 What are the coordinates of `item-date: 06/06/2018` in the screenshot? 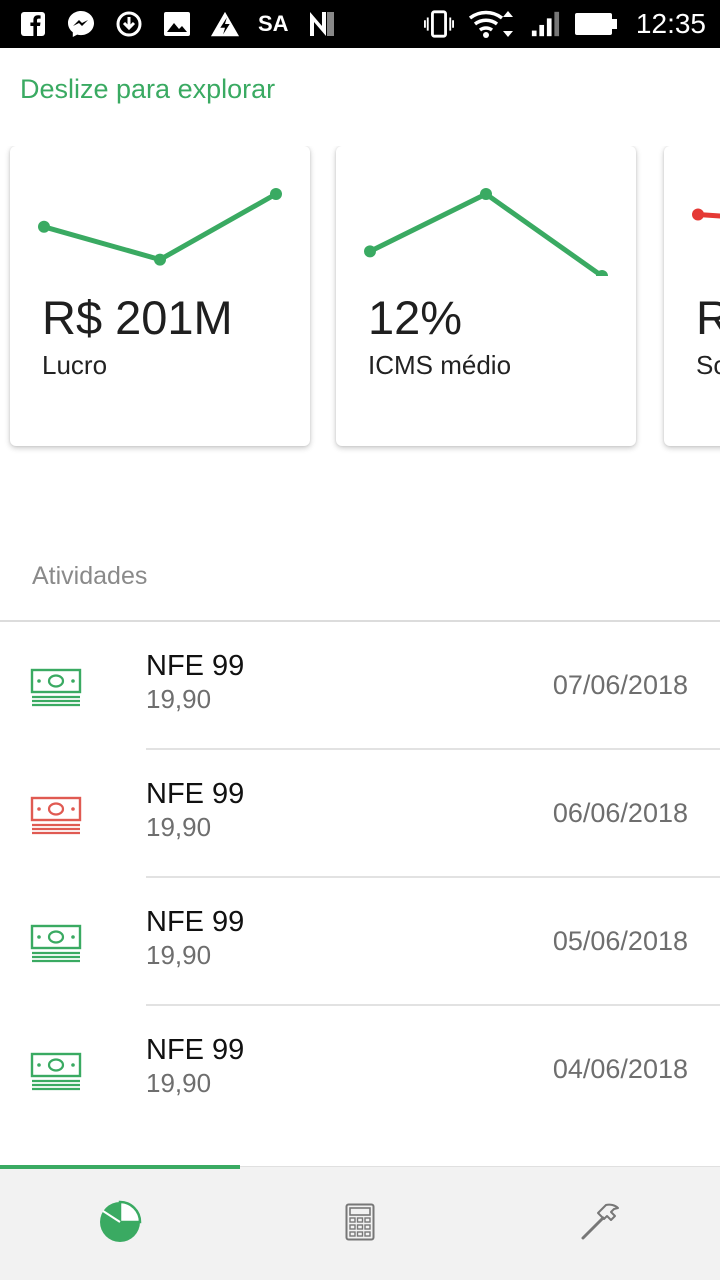 It's located at (620, 813).